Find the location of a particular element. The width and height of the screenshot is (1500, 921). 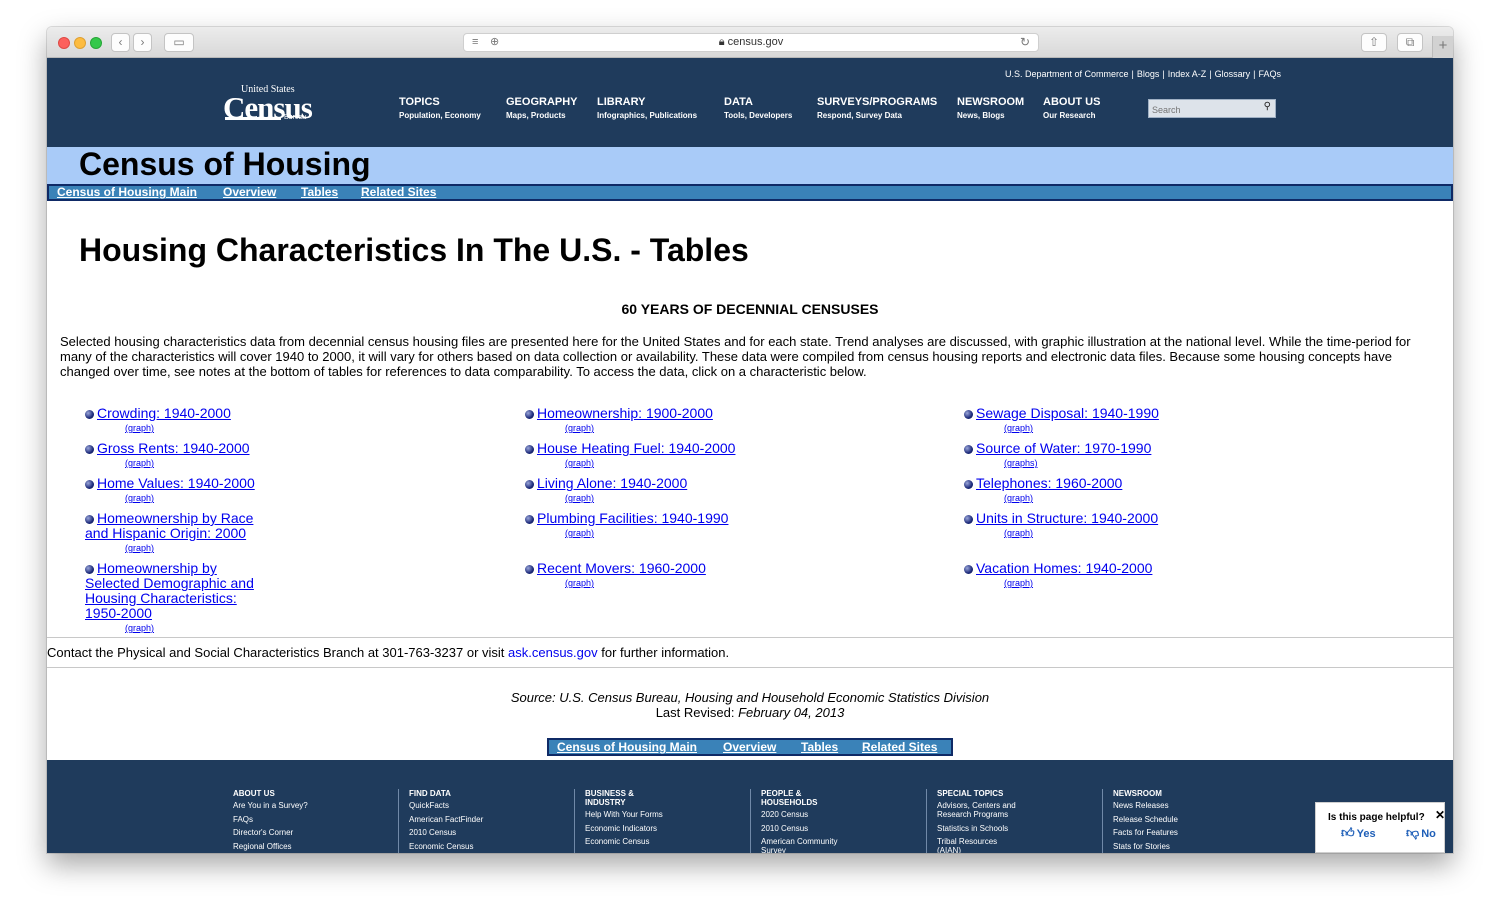

footer-link: Statistics in Schools is located at coordinates (1016, 828).